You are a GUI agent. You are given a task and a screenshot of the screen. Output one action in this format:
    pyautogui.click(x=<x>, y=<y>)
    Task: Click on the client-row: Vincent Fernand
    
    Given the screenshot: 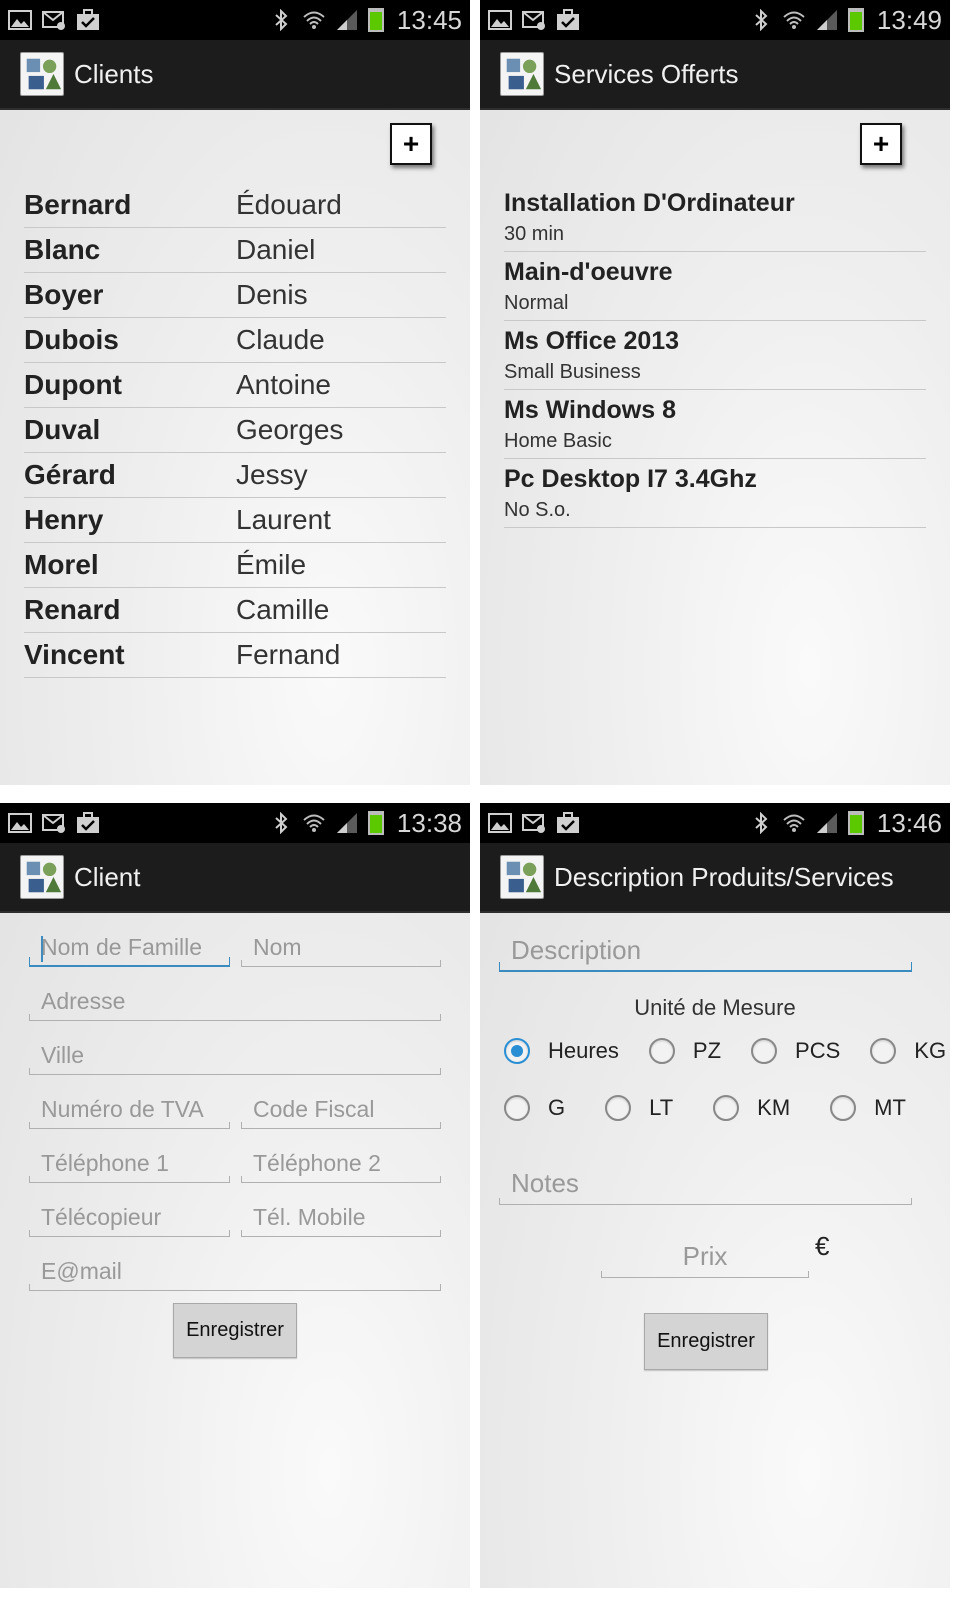 What is the action you would take?
    pyautogui.click(x=235, y=655)
    